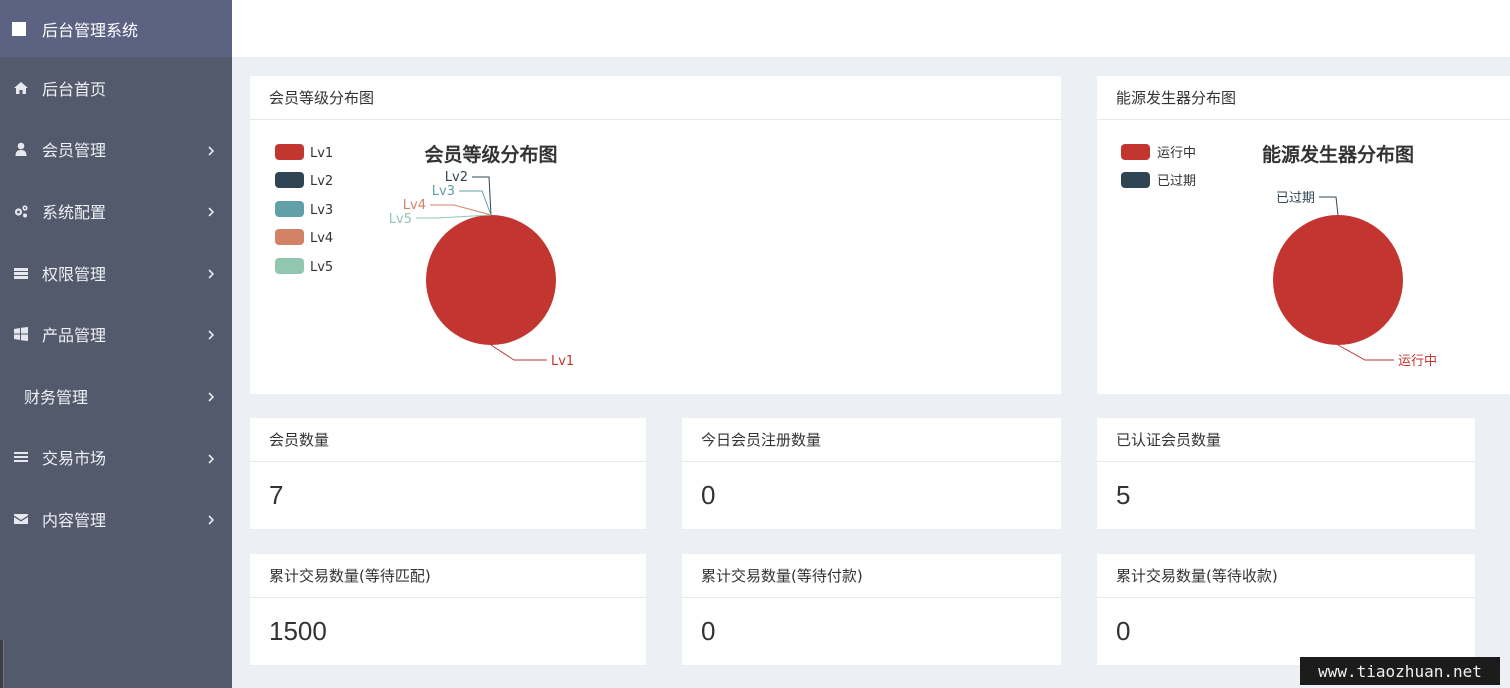 This screenshot has height=688, width=1510. I want to click on sidebar-item-label: 系统配置, so click(74, 212).